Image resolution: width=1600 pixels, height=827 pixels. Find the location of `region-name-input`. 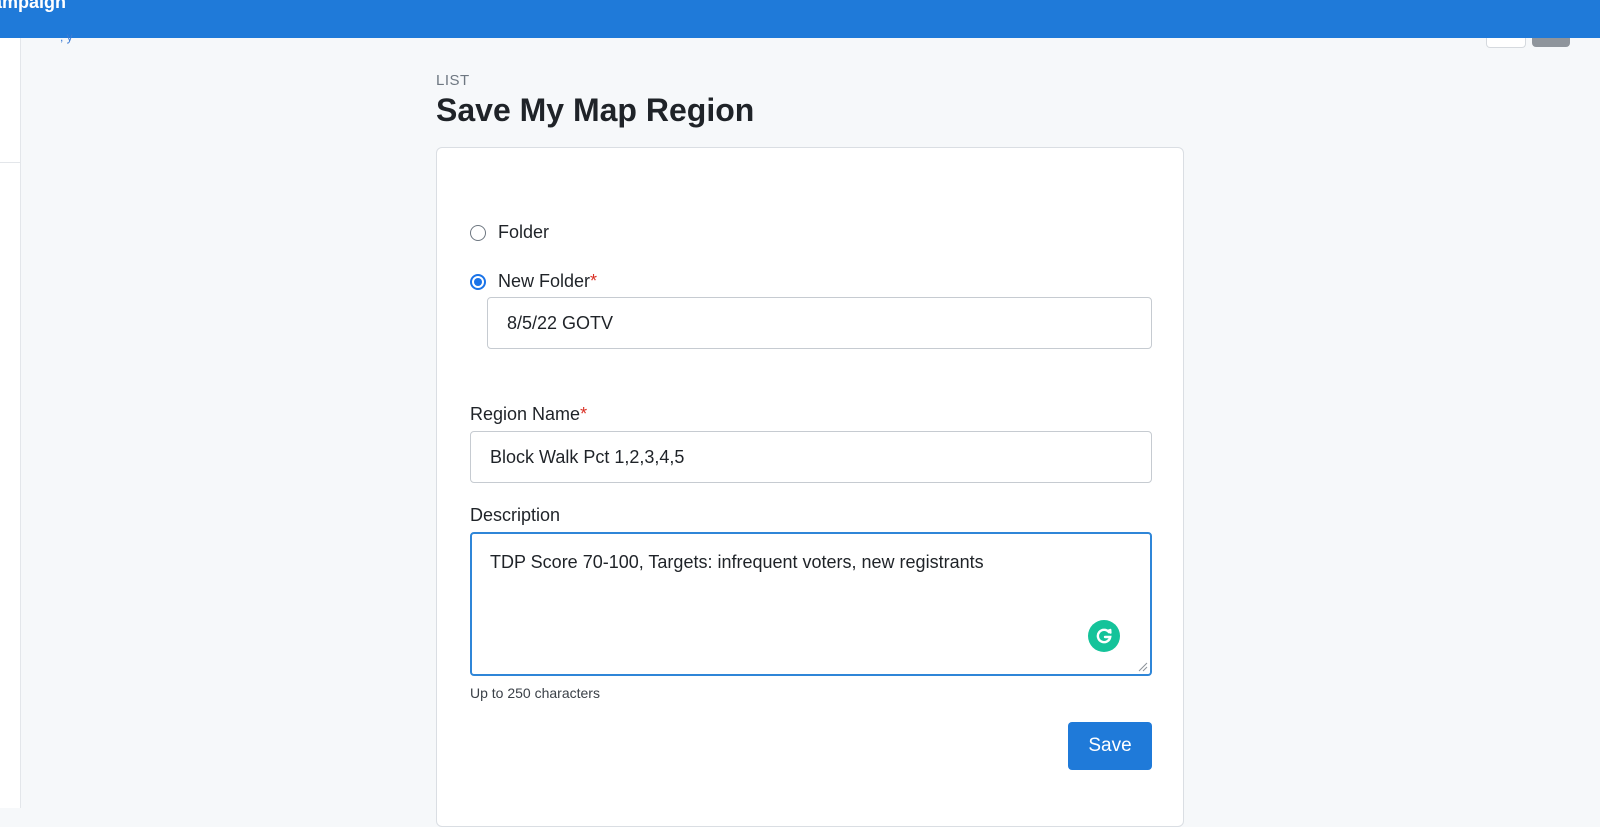

region-name-input is located at coordinates (811, 457).